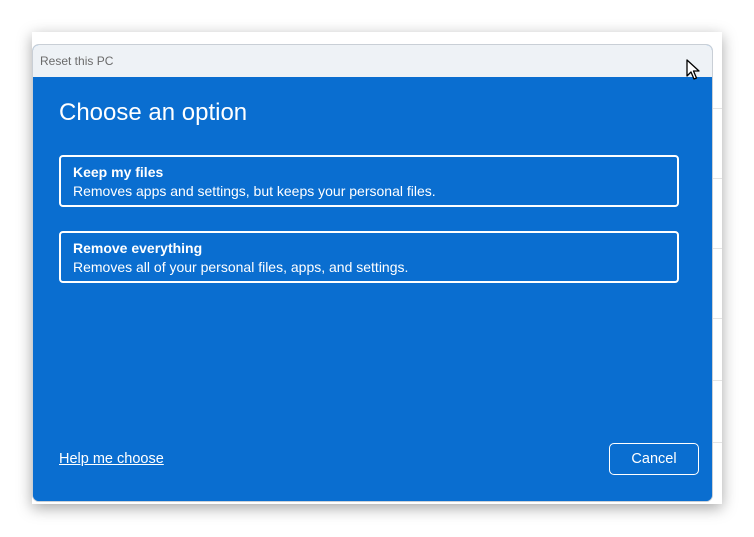  Describe the element at coordinates (111, 459) in the screenshot. I see `help-me-choose-link: Help me choose` at that location.